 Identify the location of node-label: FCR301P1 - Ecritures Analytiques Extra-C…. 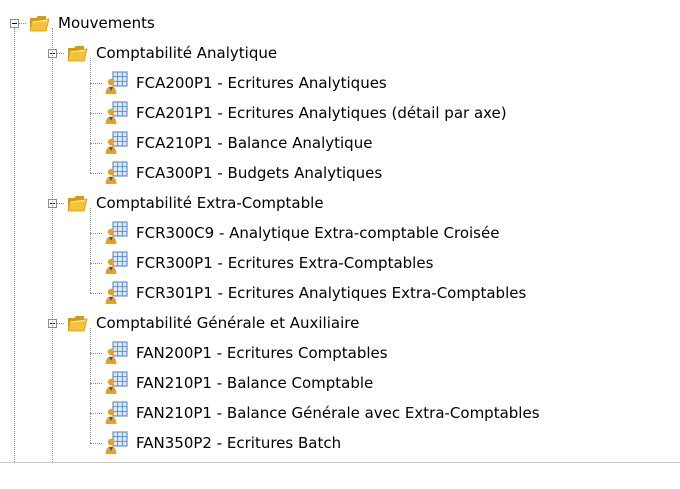
(331, 293).